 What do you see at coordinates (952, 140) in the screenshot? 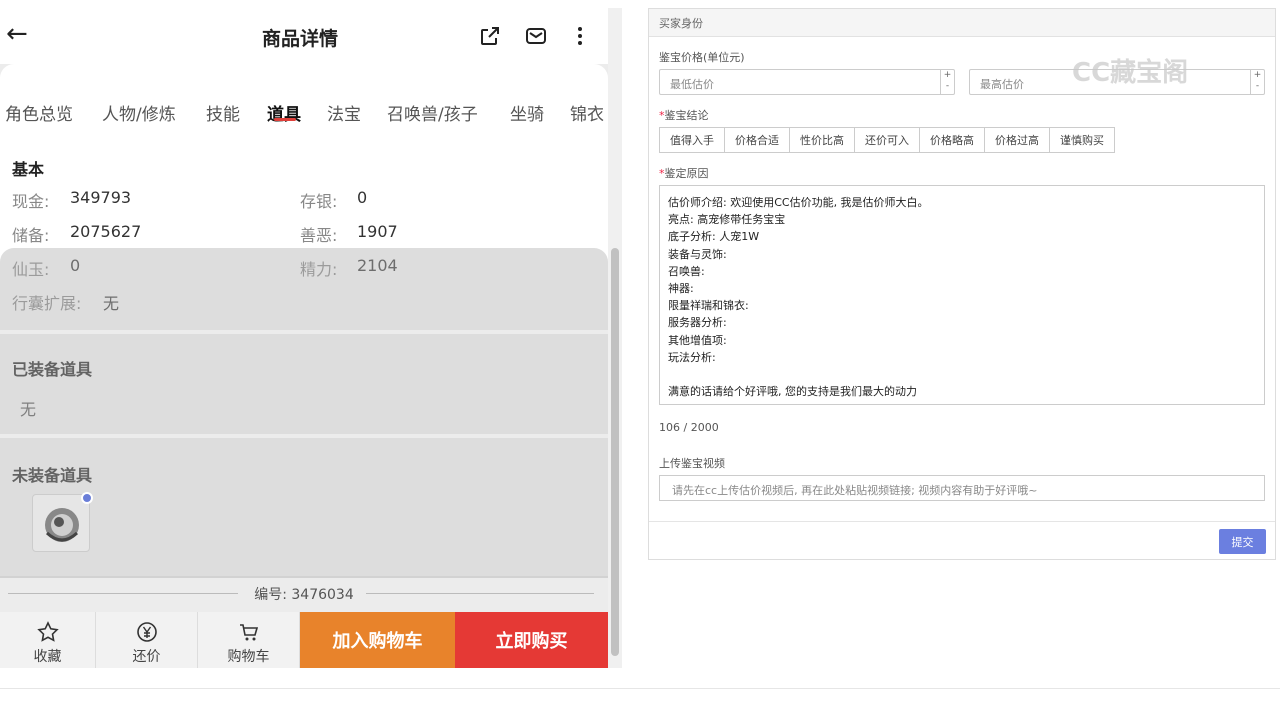
I see `conclusion-option: 价格略高` at bounding box center [952, 140].